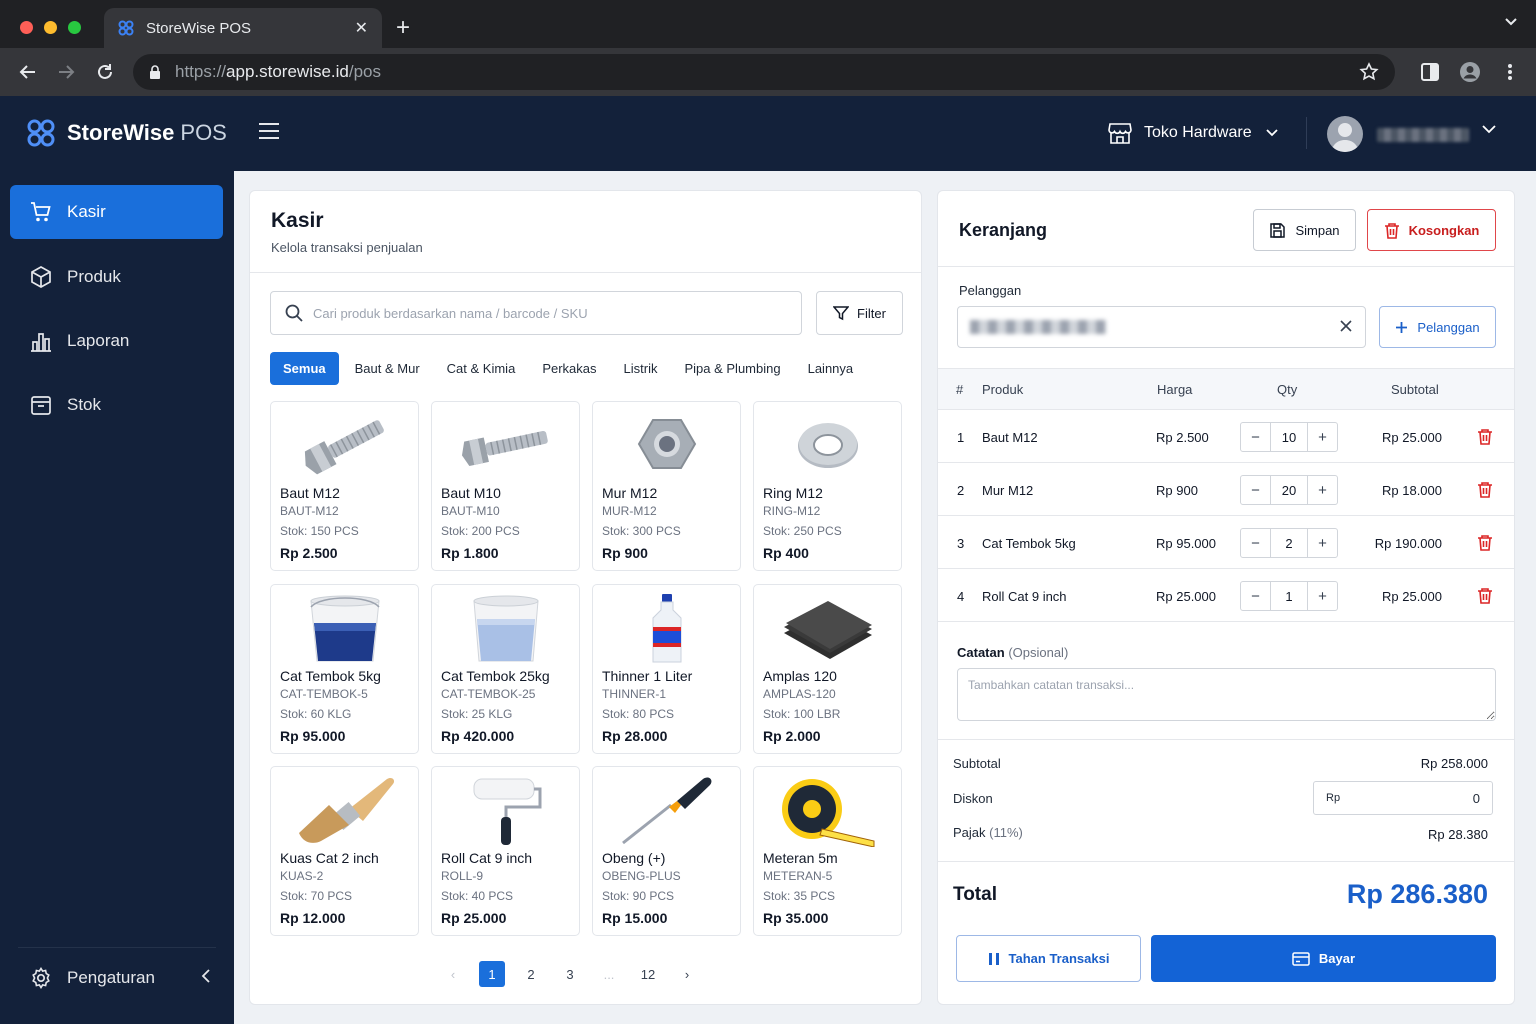 The height and width of the screenshot is (1024, 1536). I want to click on tab-perkakas: Perkakas, so click(569, 368).